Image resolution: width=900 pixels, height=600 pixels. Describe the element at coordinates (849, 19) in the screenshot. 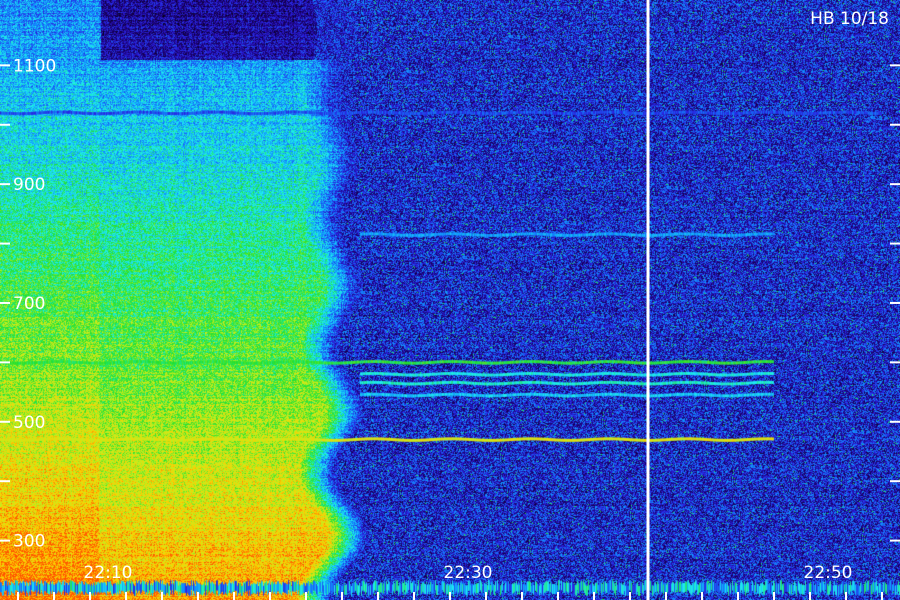

I see `chart-title: HB 10/18` at that location.